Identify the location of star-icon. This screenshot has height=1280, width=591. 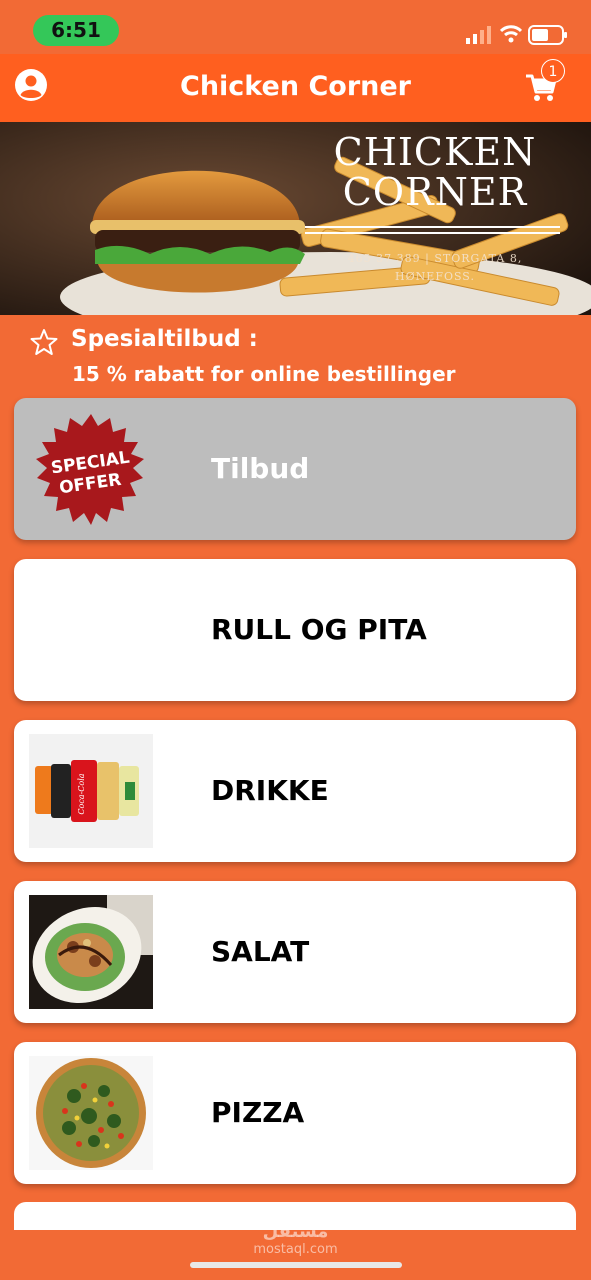
(44, 342).